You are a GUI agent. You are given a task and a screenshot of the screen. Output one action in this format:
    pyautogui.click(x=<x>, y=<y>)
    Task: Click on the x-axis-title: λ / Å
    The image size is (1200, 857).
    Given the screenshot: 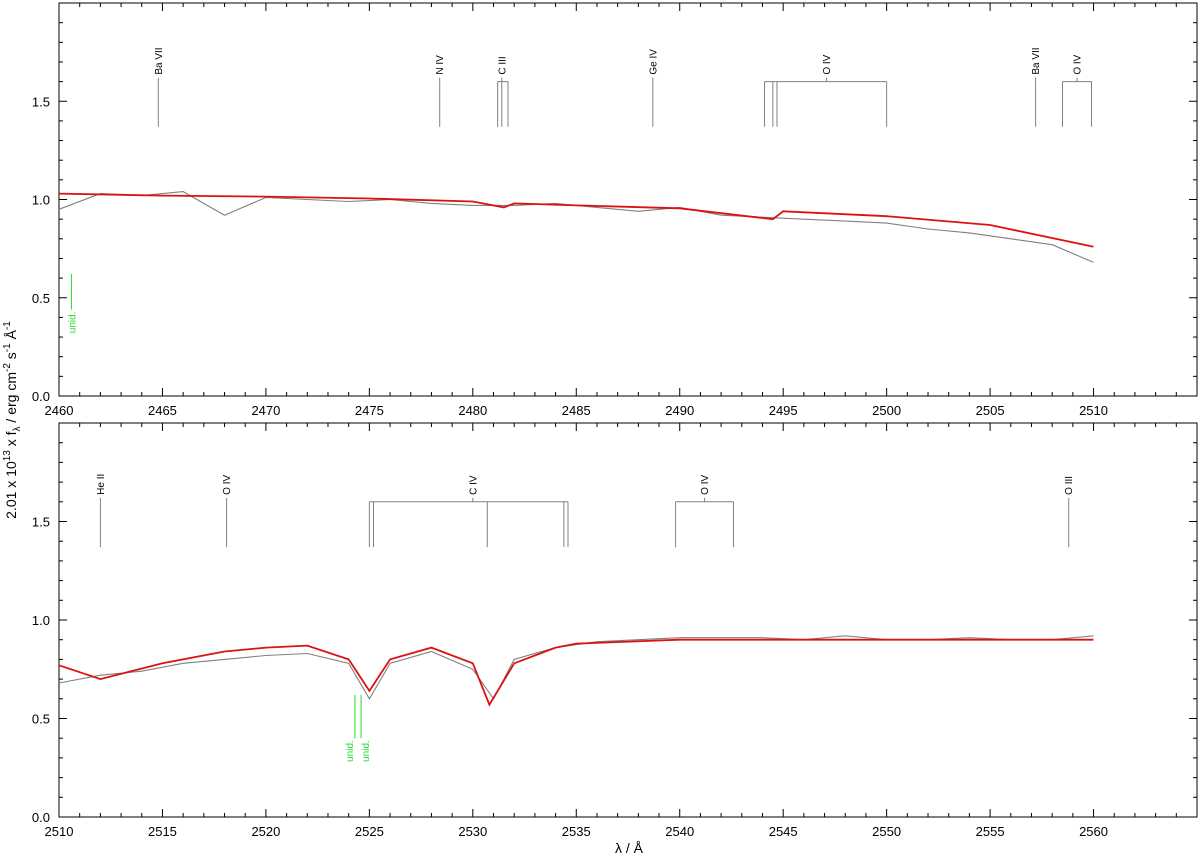 What is the action you would take?
    pyautogui.click(x=629, y=848)
    